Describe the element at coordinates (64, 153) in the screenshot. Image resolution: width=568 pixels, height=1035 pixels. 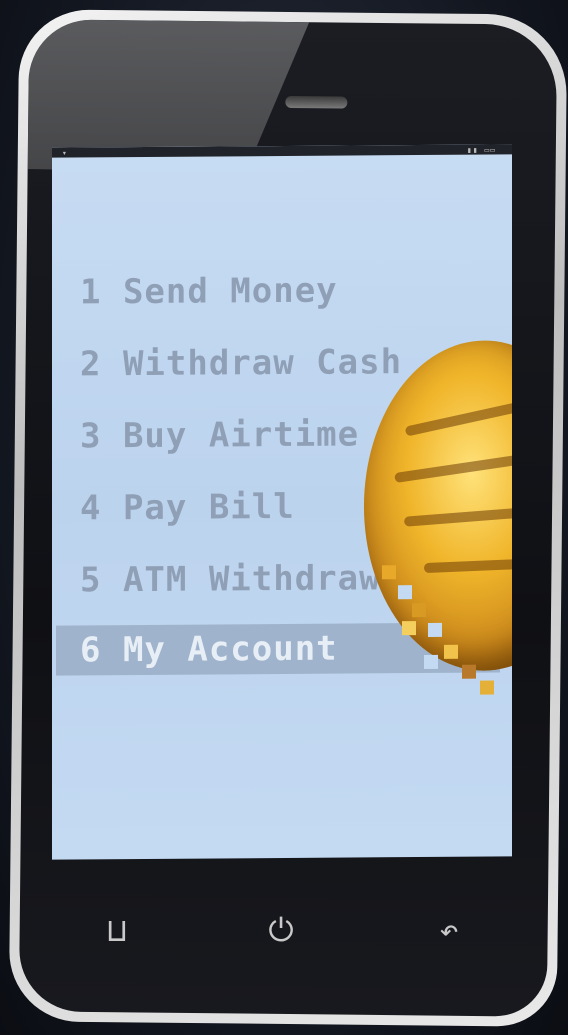
I see `signal-icon: ▾` at that location.